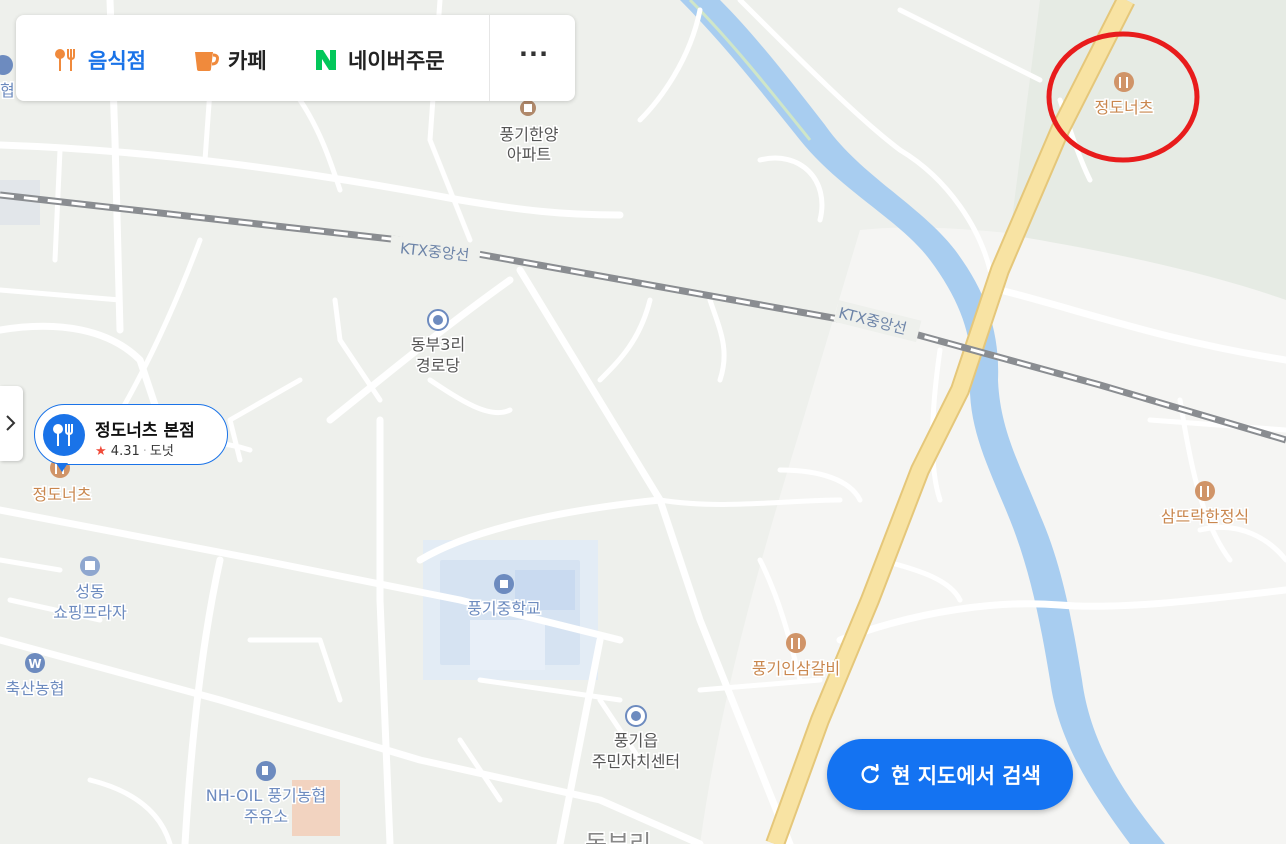  I want to click on area-label-dongbu: 동부리, so click(618, 837).